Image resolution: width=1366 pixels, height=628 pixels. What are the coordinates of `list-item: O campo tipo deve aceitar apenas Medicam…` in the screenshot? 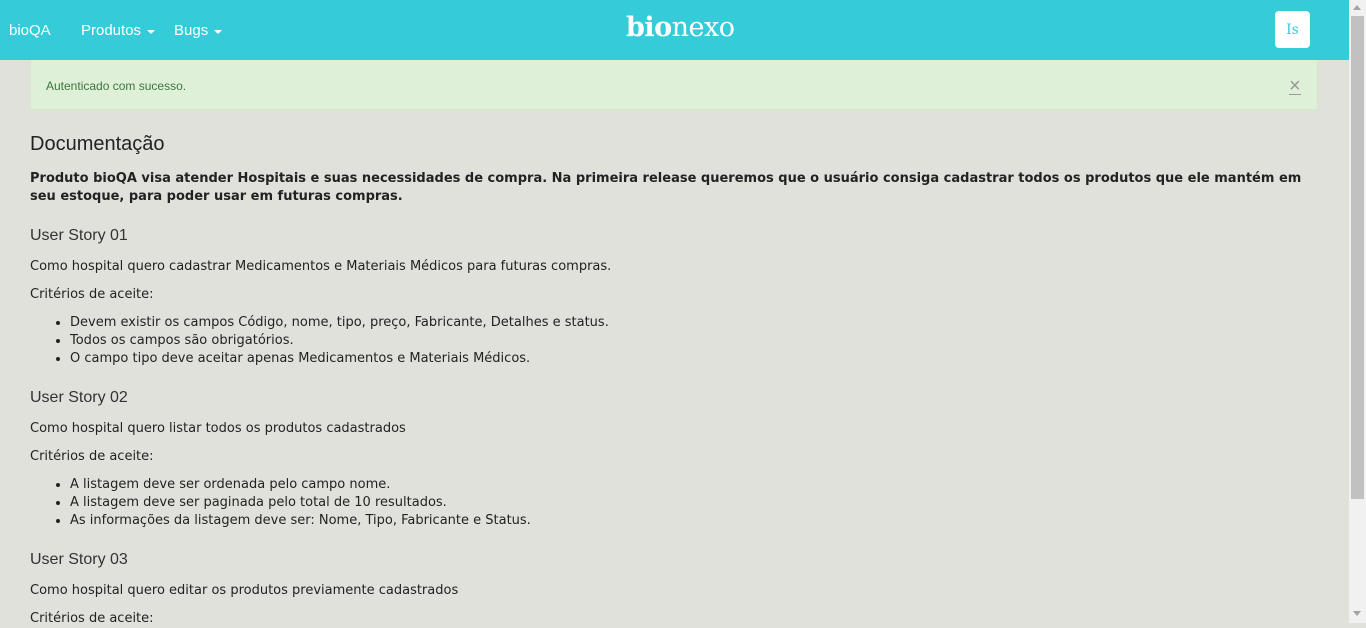 It's located at (695, 359).